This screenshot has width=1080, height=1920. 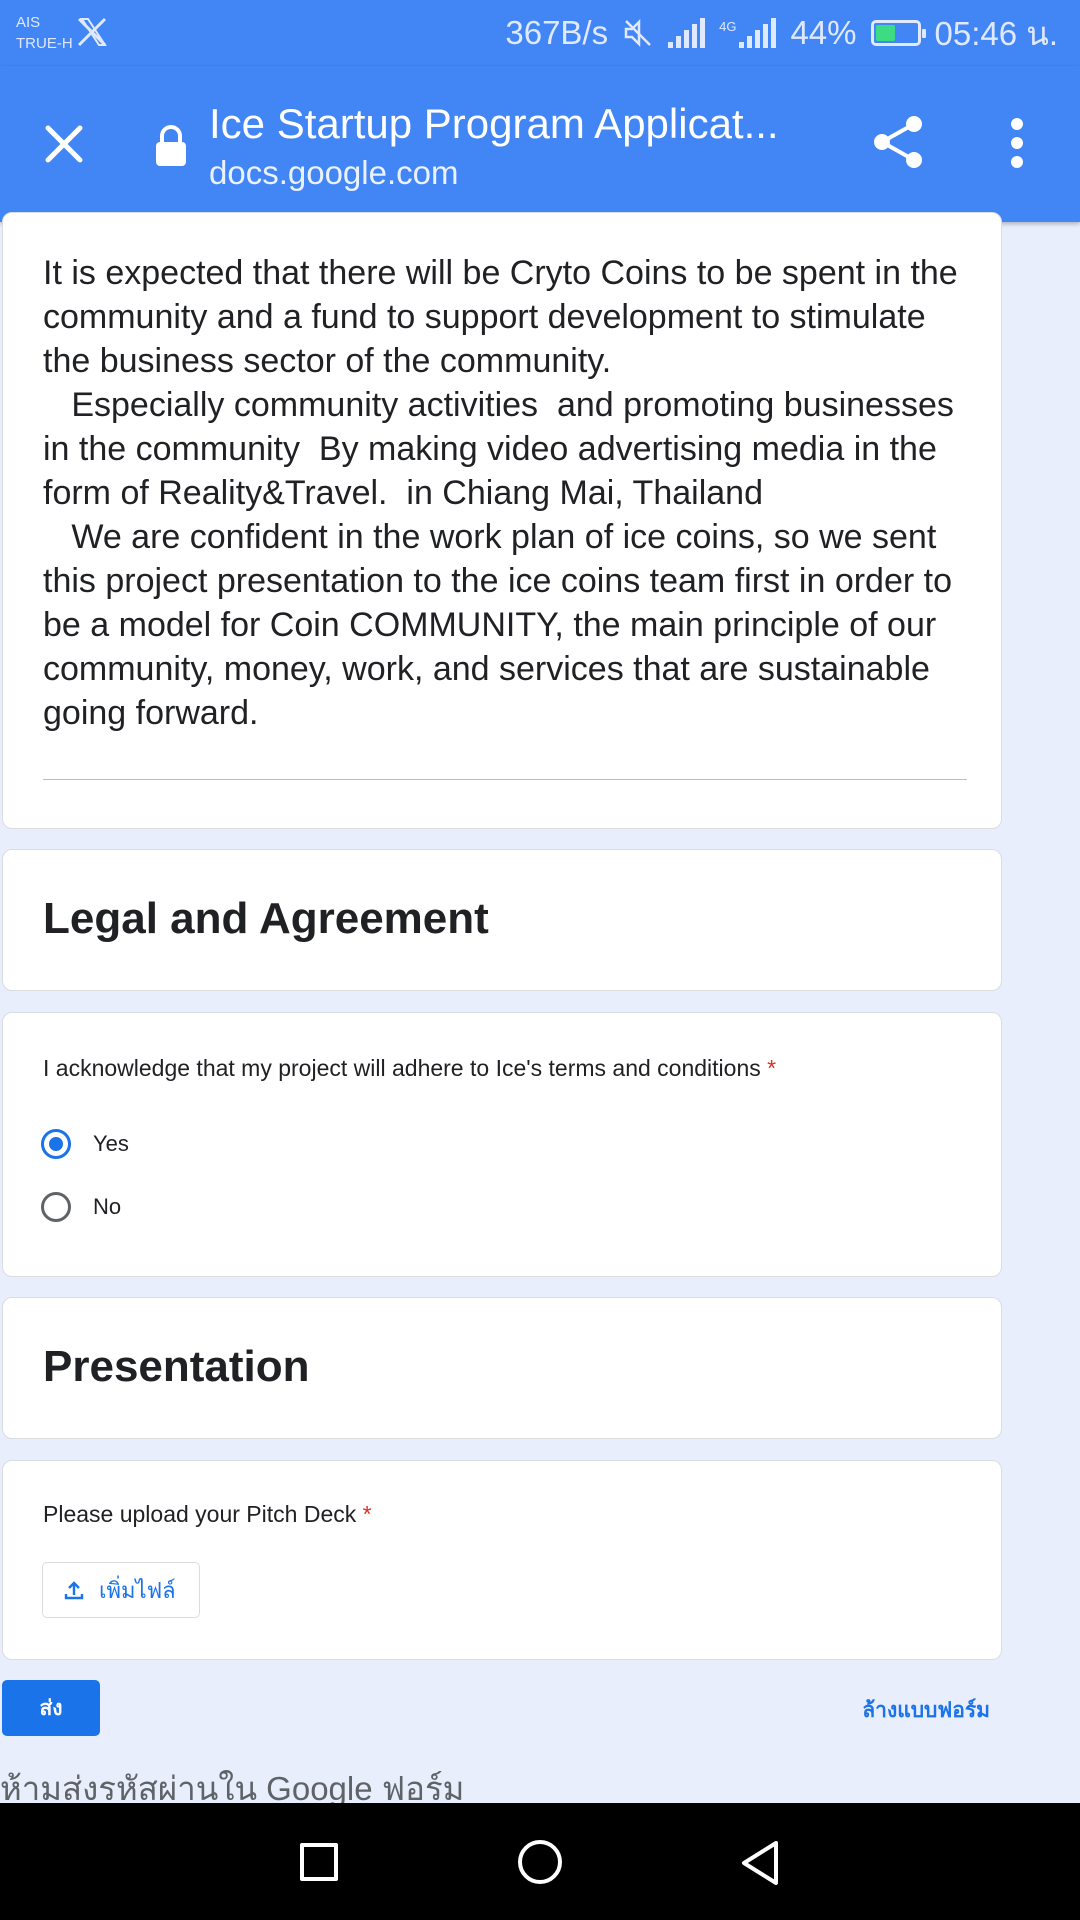 What do you see at coordinates (898, 33) in the screenshot?
I see `battery-icon` at bounding box center [898, 33].